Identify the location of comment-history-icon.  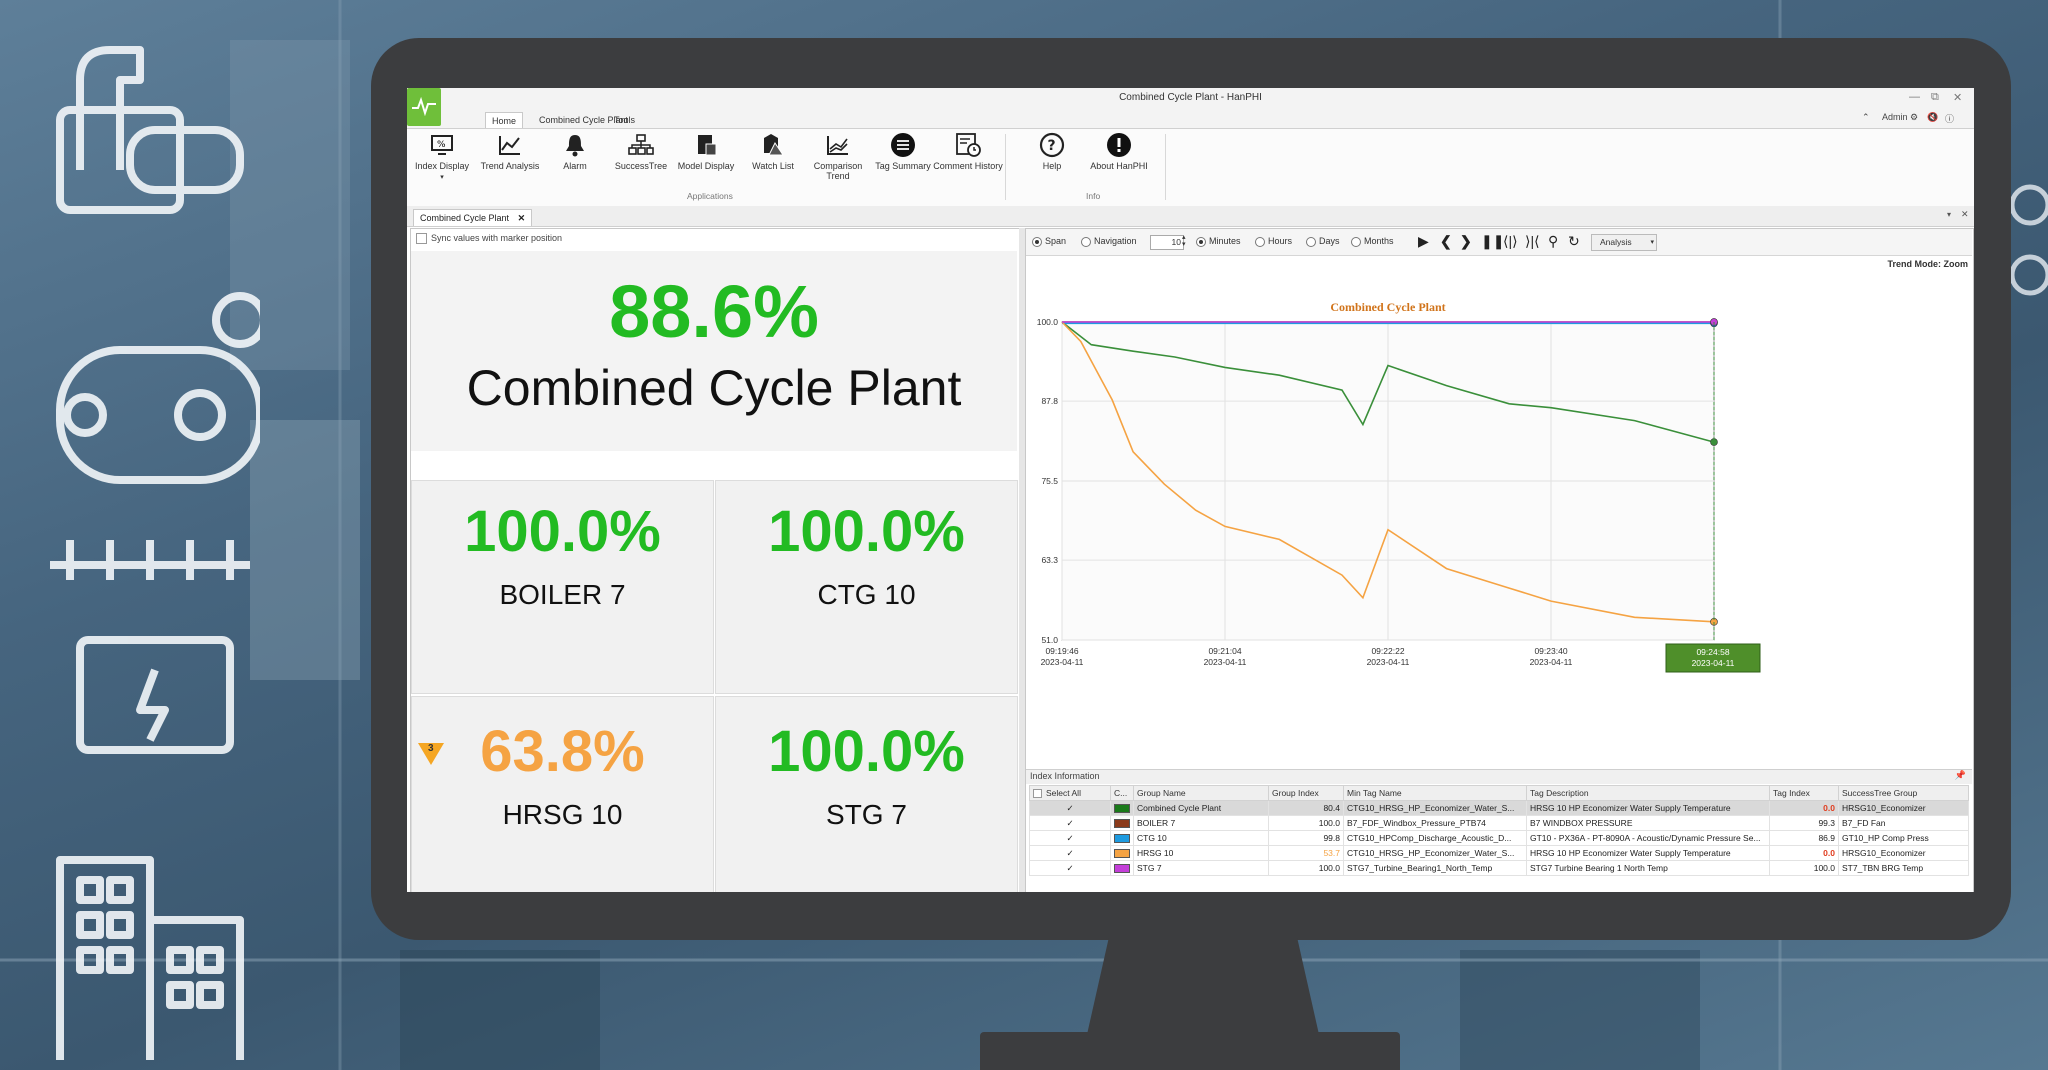
(968, 145).